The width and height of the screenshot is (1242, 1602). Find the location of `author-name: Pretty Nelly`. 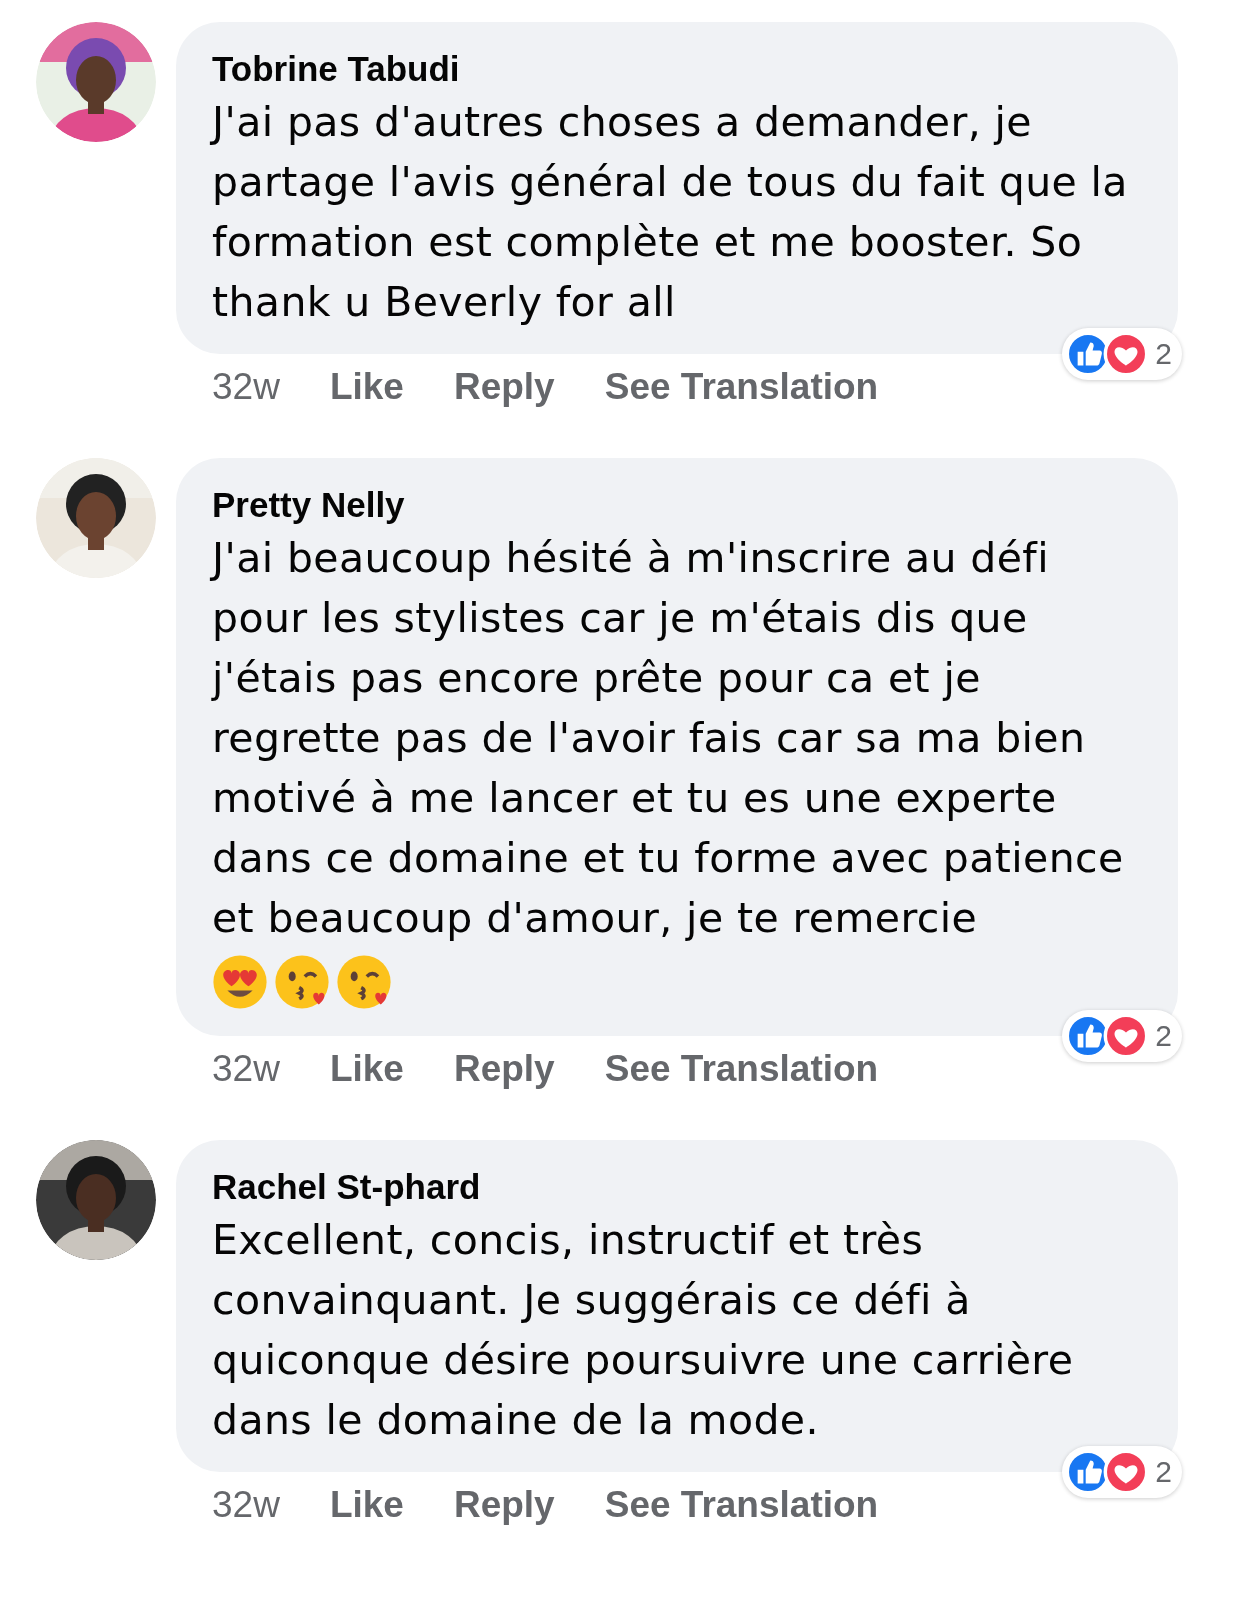

author-name: Pretty Nelly is located at coordinates (677, 505).